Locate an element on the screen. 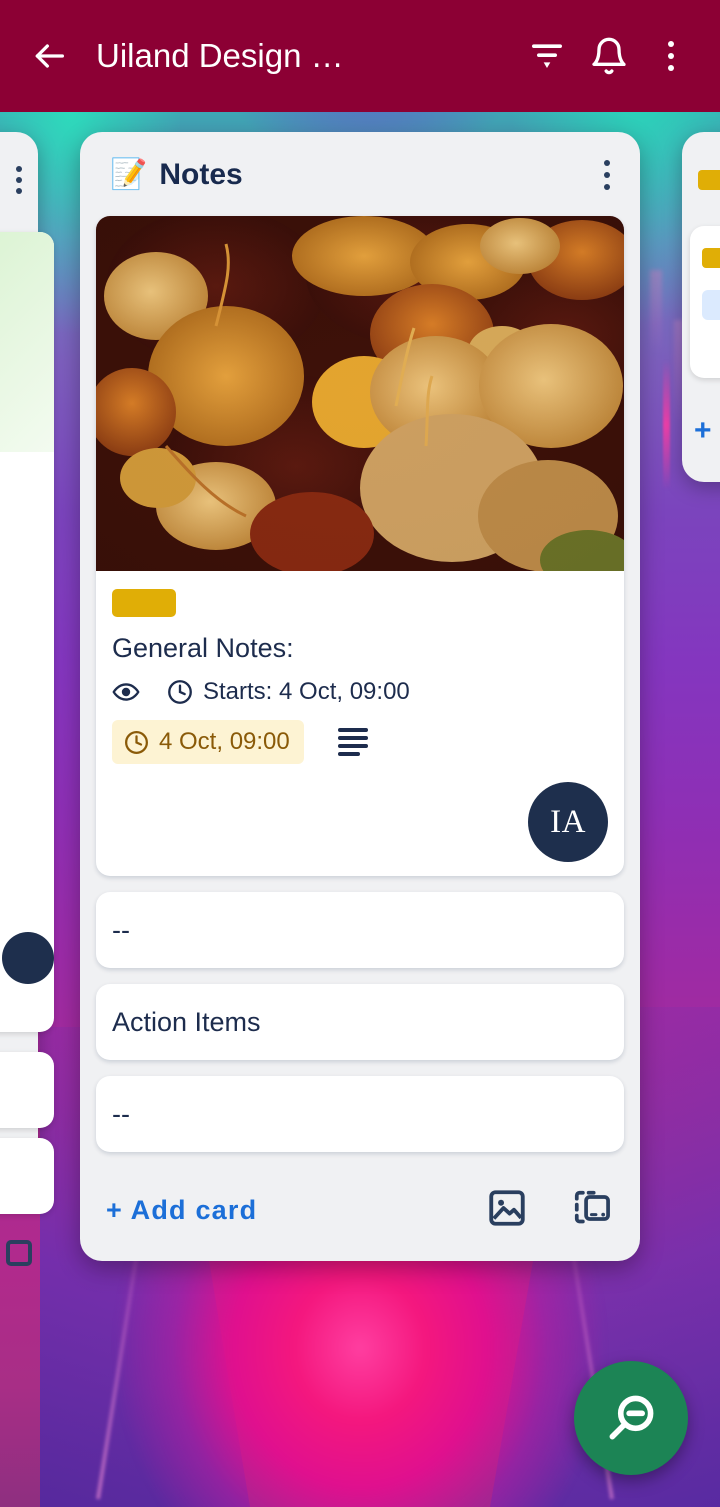  watch-indicator is located at coordinates (126, 692).